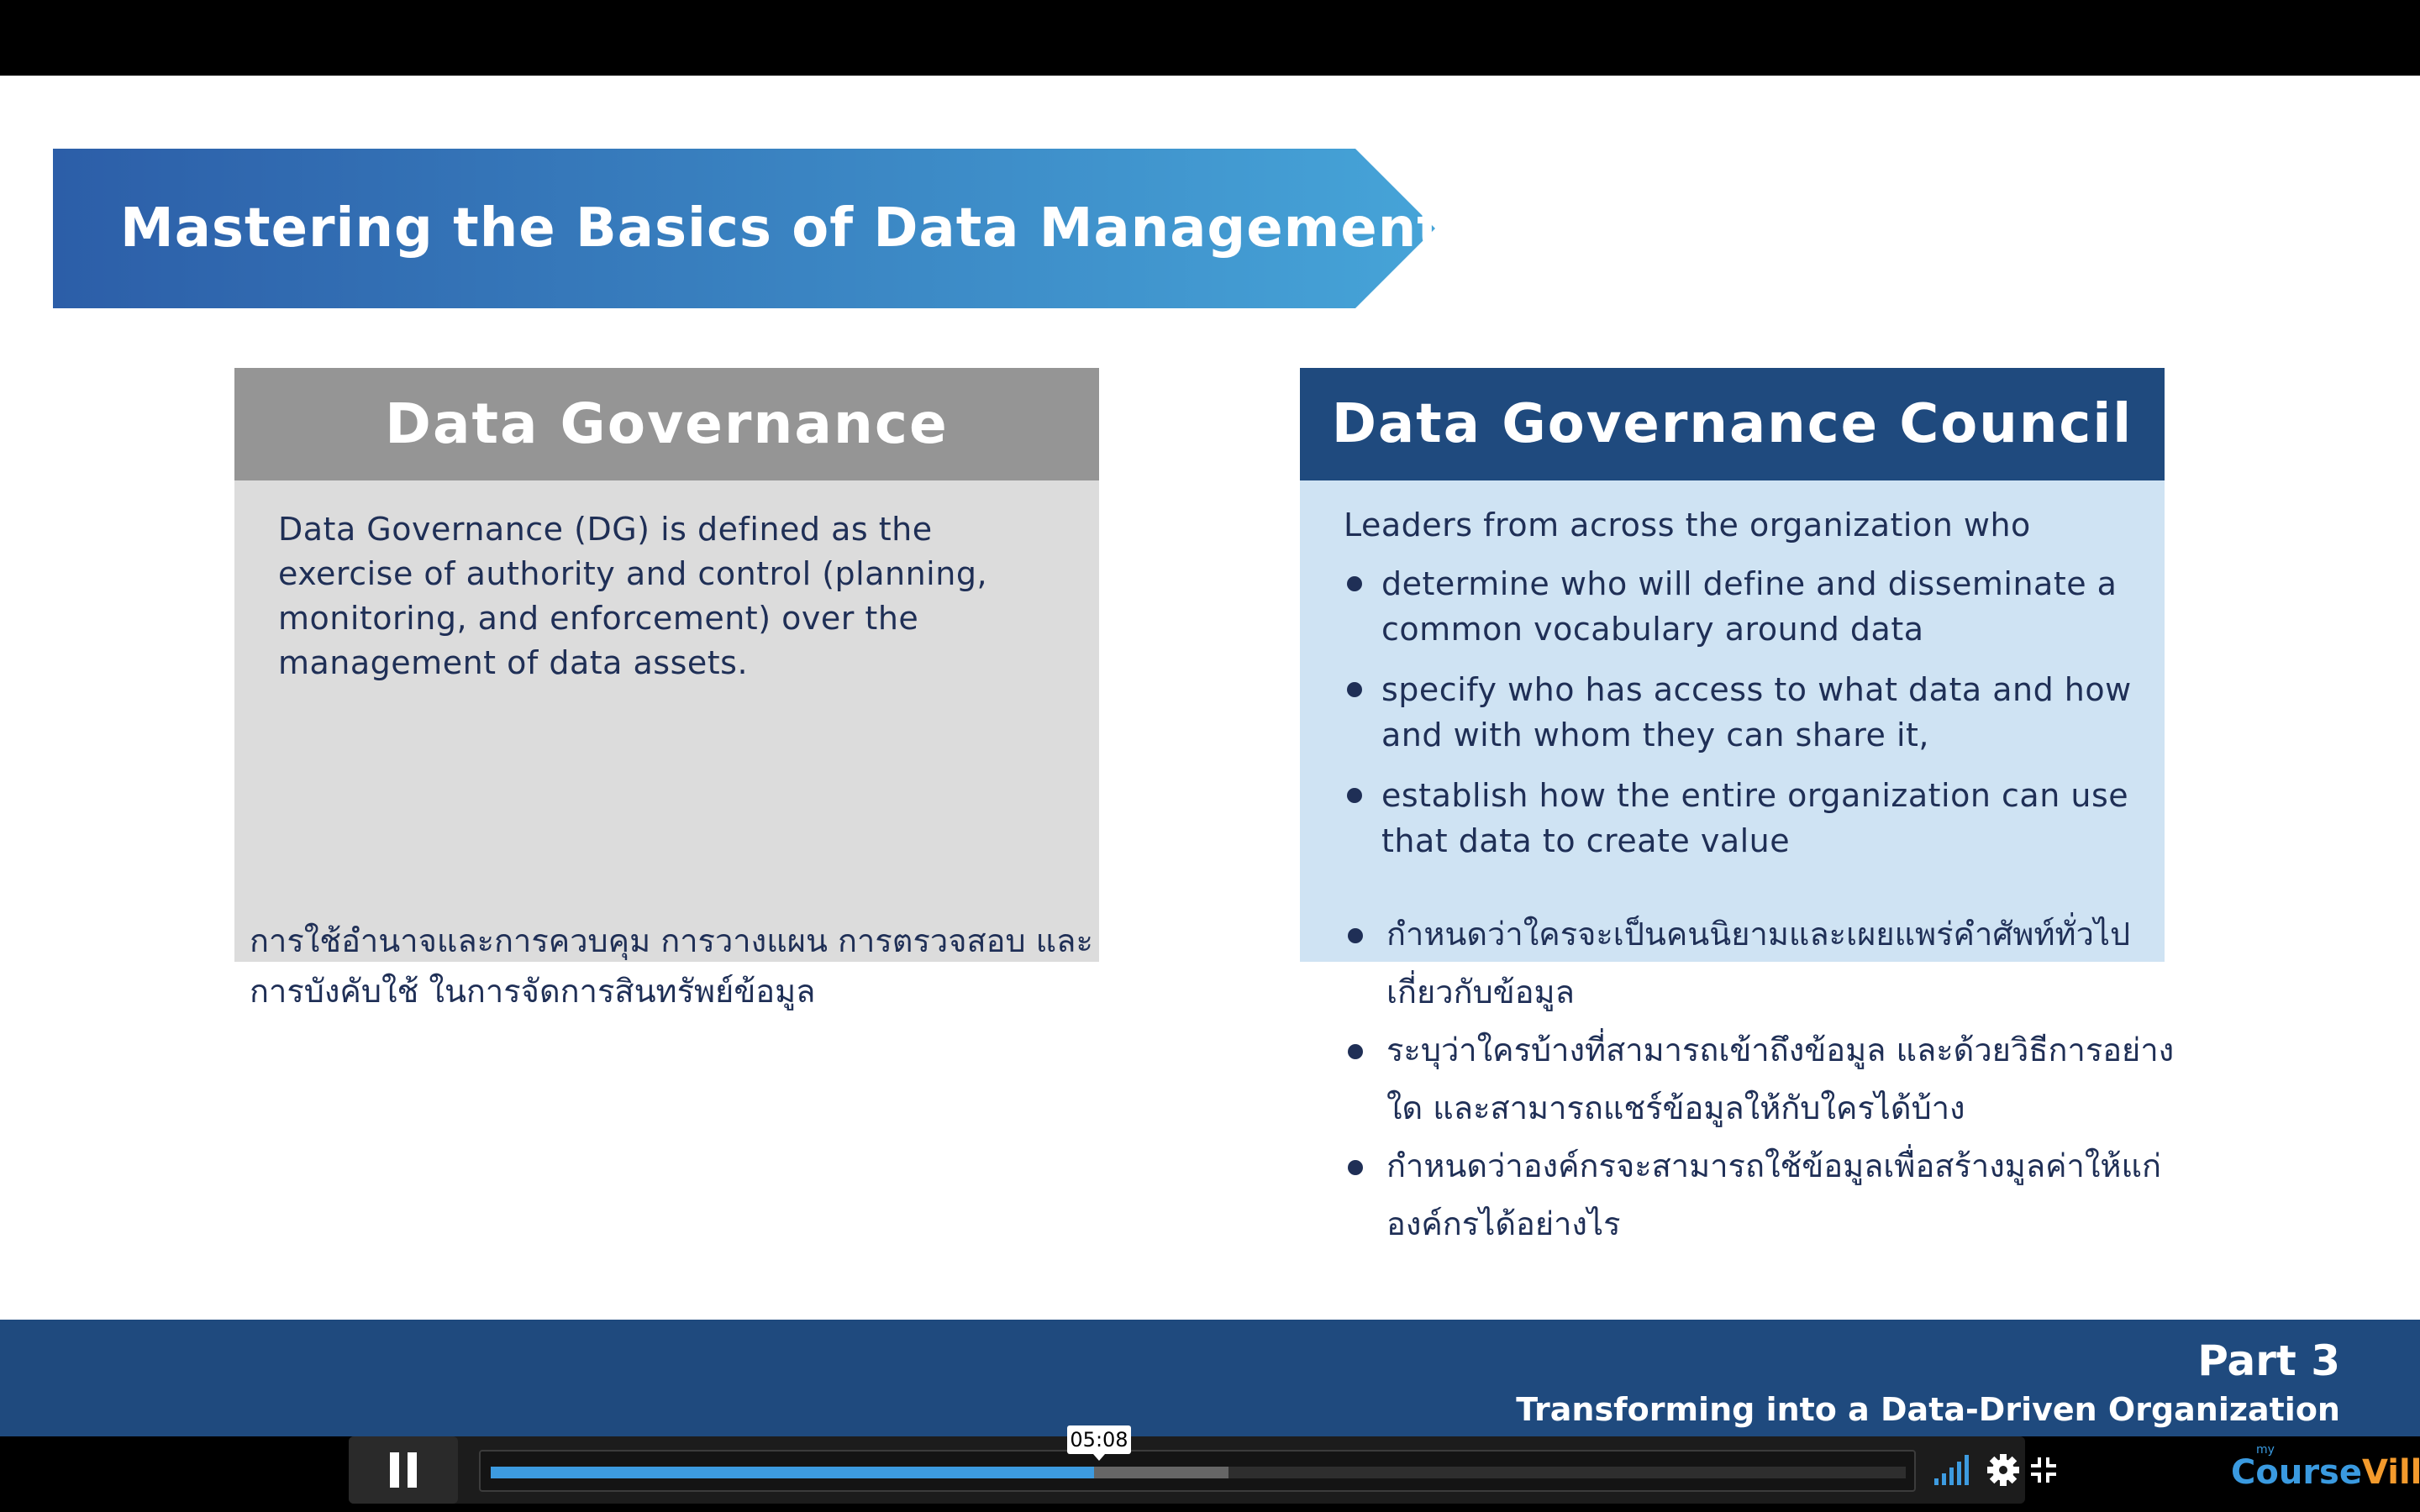 This screenshot has width=2420, height=1512. Describe the element at coordinates (1099, 1443) in the screenshot. I see `current-time-tooltip: 05:08` at that location.